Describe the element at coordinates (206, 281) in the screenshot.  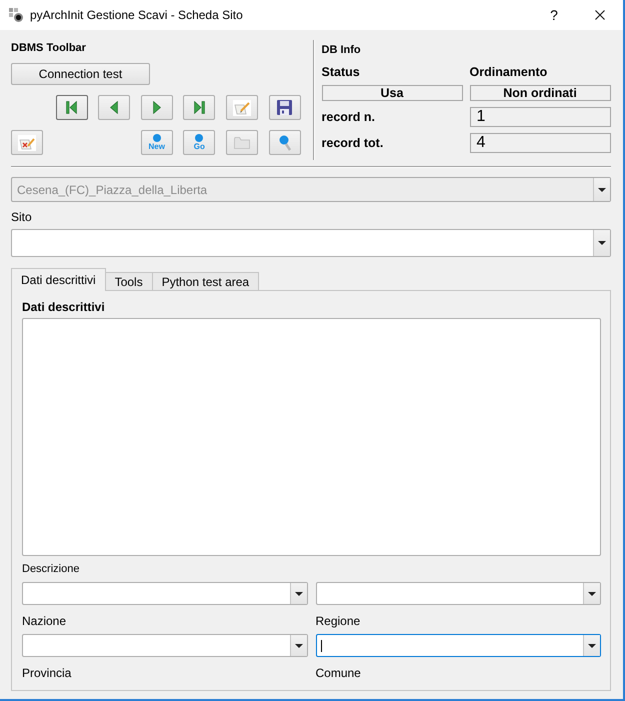
I see `tab: Python test area` at that location.